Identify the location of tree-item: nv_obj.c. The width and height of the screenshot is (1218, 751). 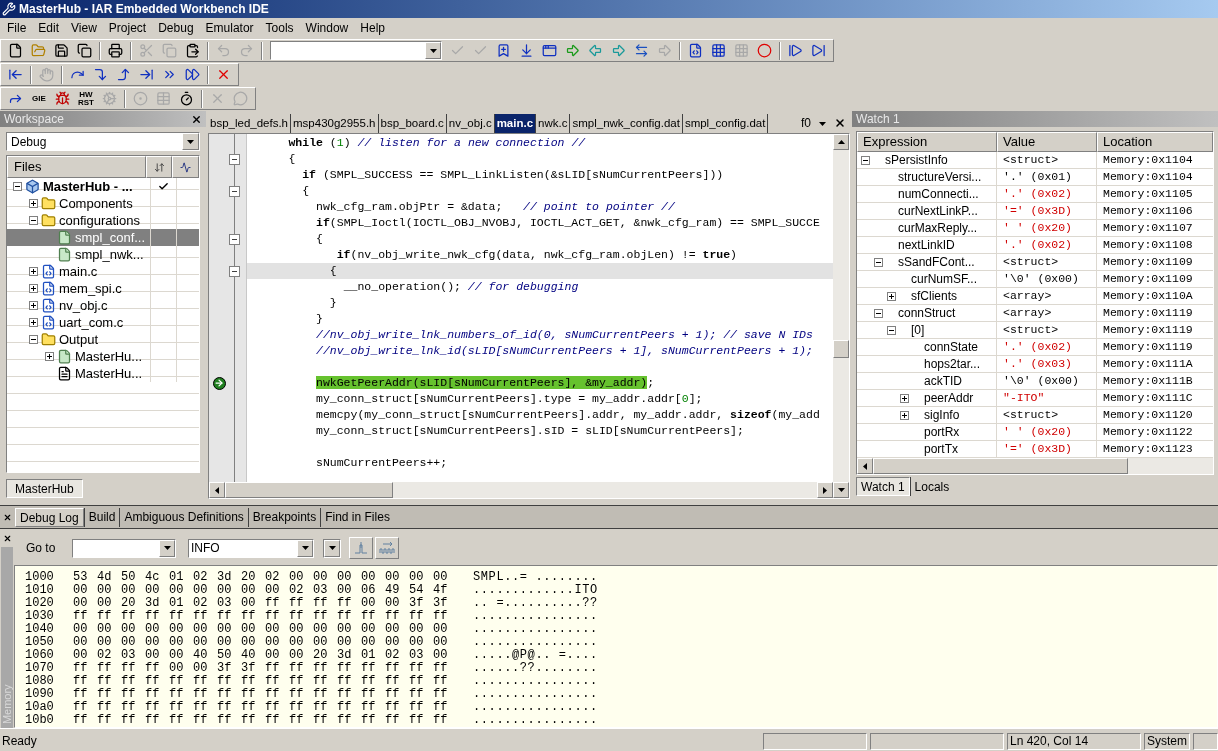
(103, 305).